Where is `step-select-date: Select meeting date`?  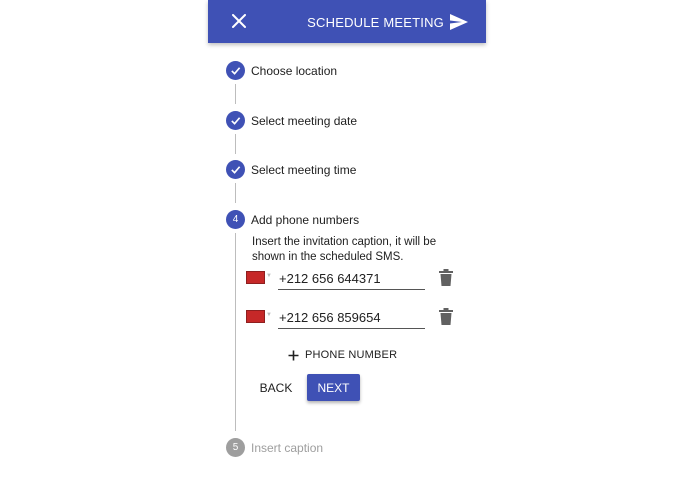
step-select-date: Select meeting date is located at coordinates (291, 120).